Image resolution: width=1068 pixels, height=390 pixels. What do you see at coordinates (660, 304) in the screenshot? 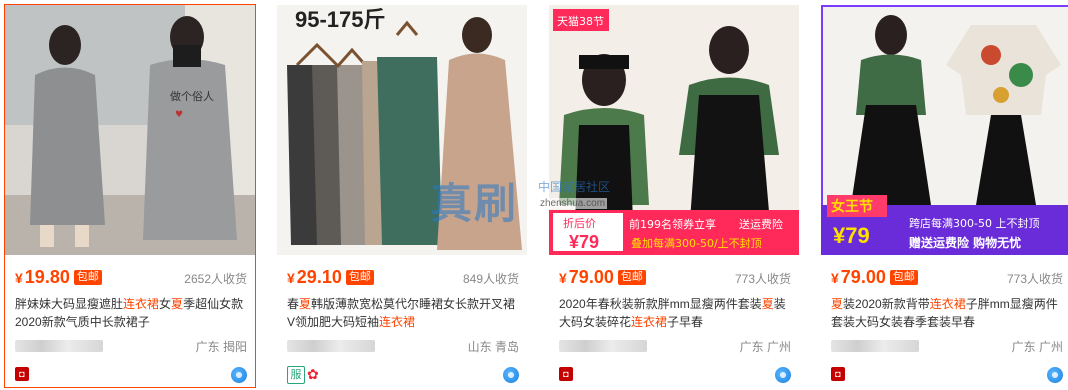
I see `title-text: 2020年春秋装新款胖mm显瘦两件套装` at bounding box center [660, 304].